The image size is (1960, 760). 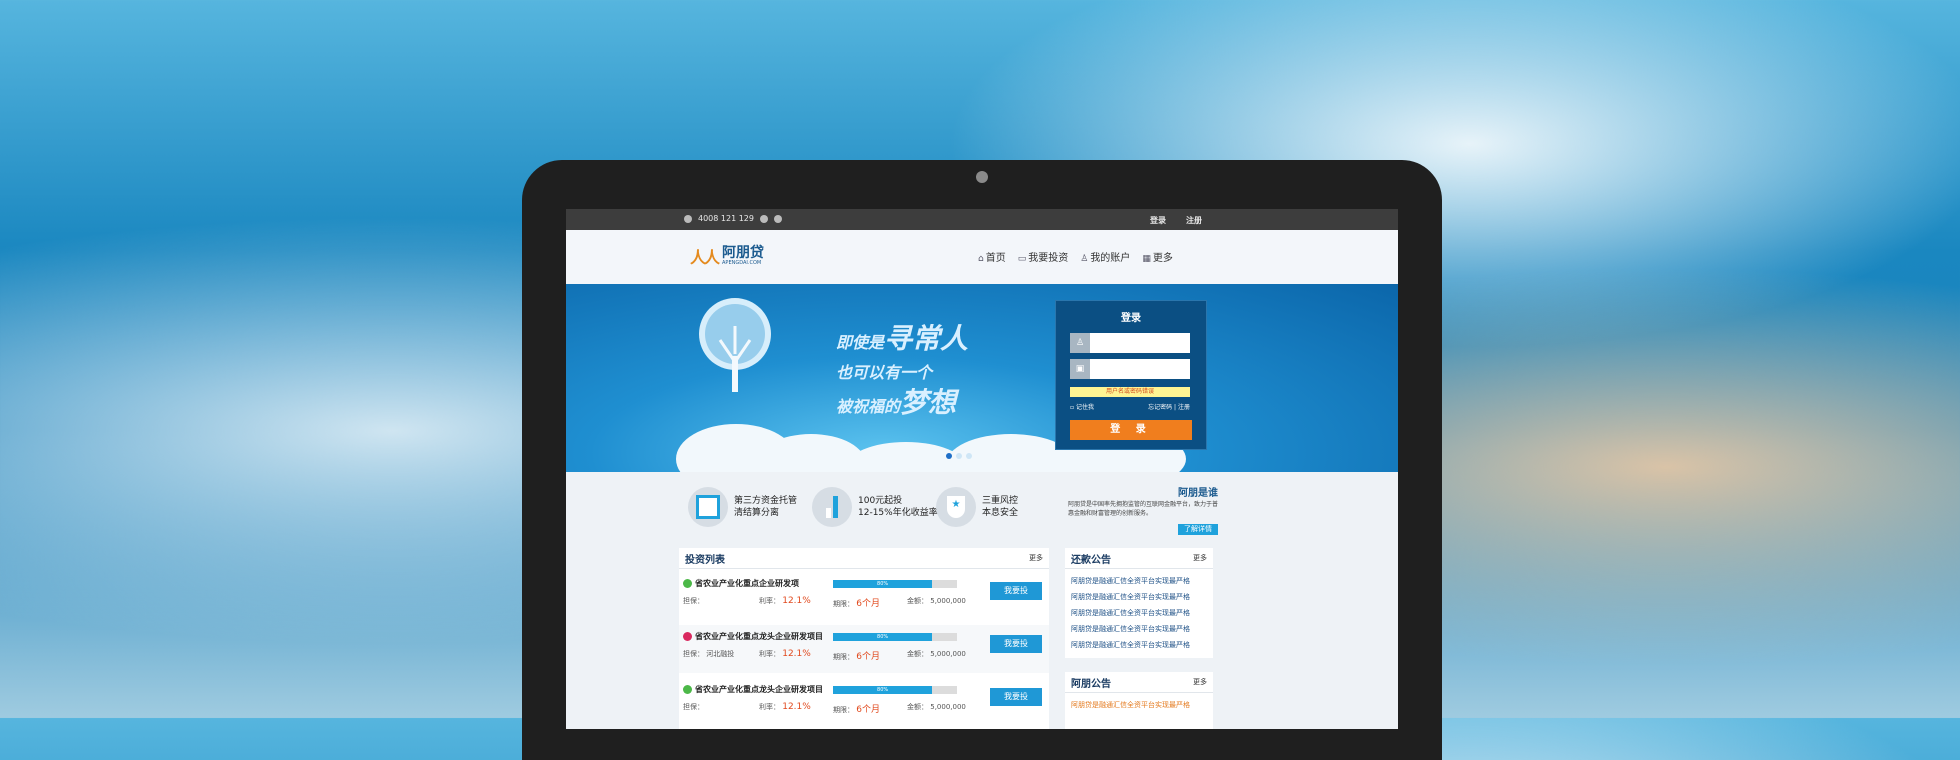 What do you see at coordinates (1200, 558) in the screenshot?
I see `repayment-more-link: 更多` at bounding box center [1200, 558].